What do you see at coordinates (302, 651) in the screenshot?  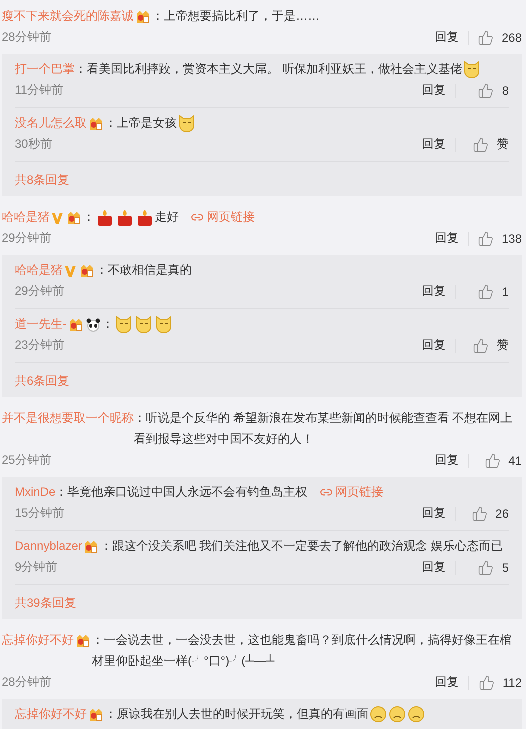 I see `comment-text: ：一会说去世，一会没去世，这也能鬼畜吗？到底什么情况啊，搞得好像王在棺材里仰卧起坐一样(╯°口°)╯(┴—┴` at bounding box center [302, 651].